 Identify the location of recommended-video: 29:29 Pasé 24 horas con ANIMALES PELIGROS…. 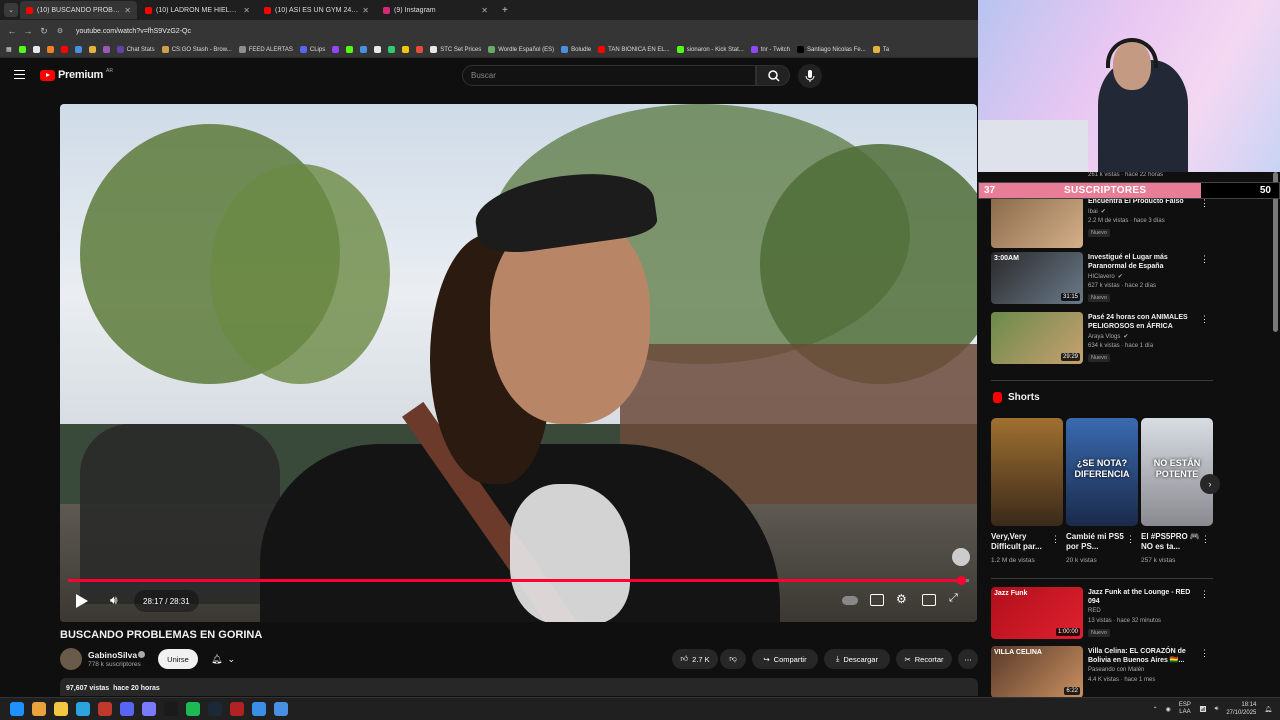
(1103, 338).